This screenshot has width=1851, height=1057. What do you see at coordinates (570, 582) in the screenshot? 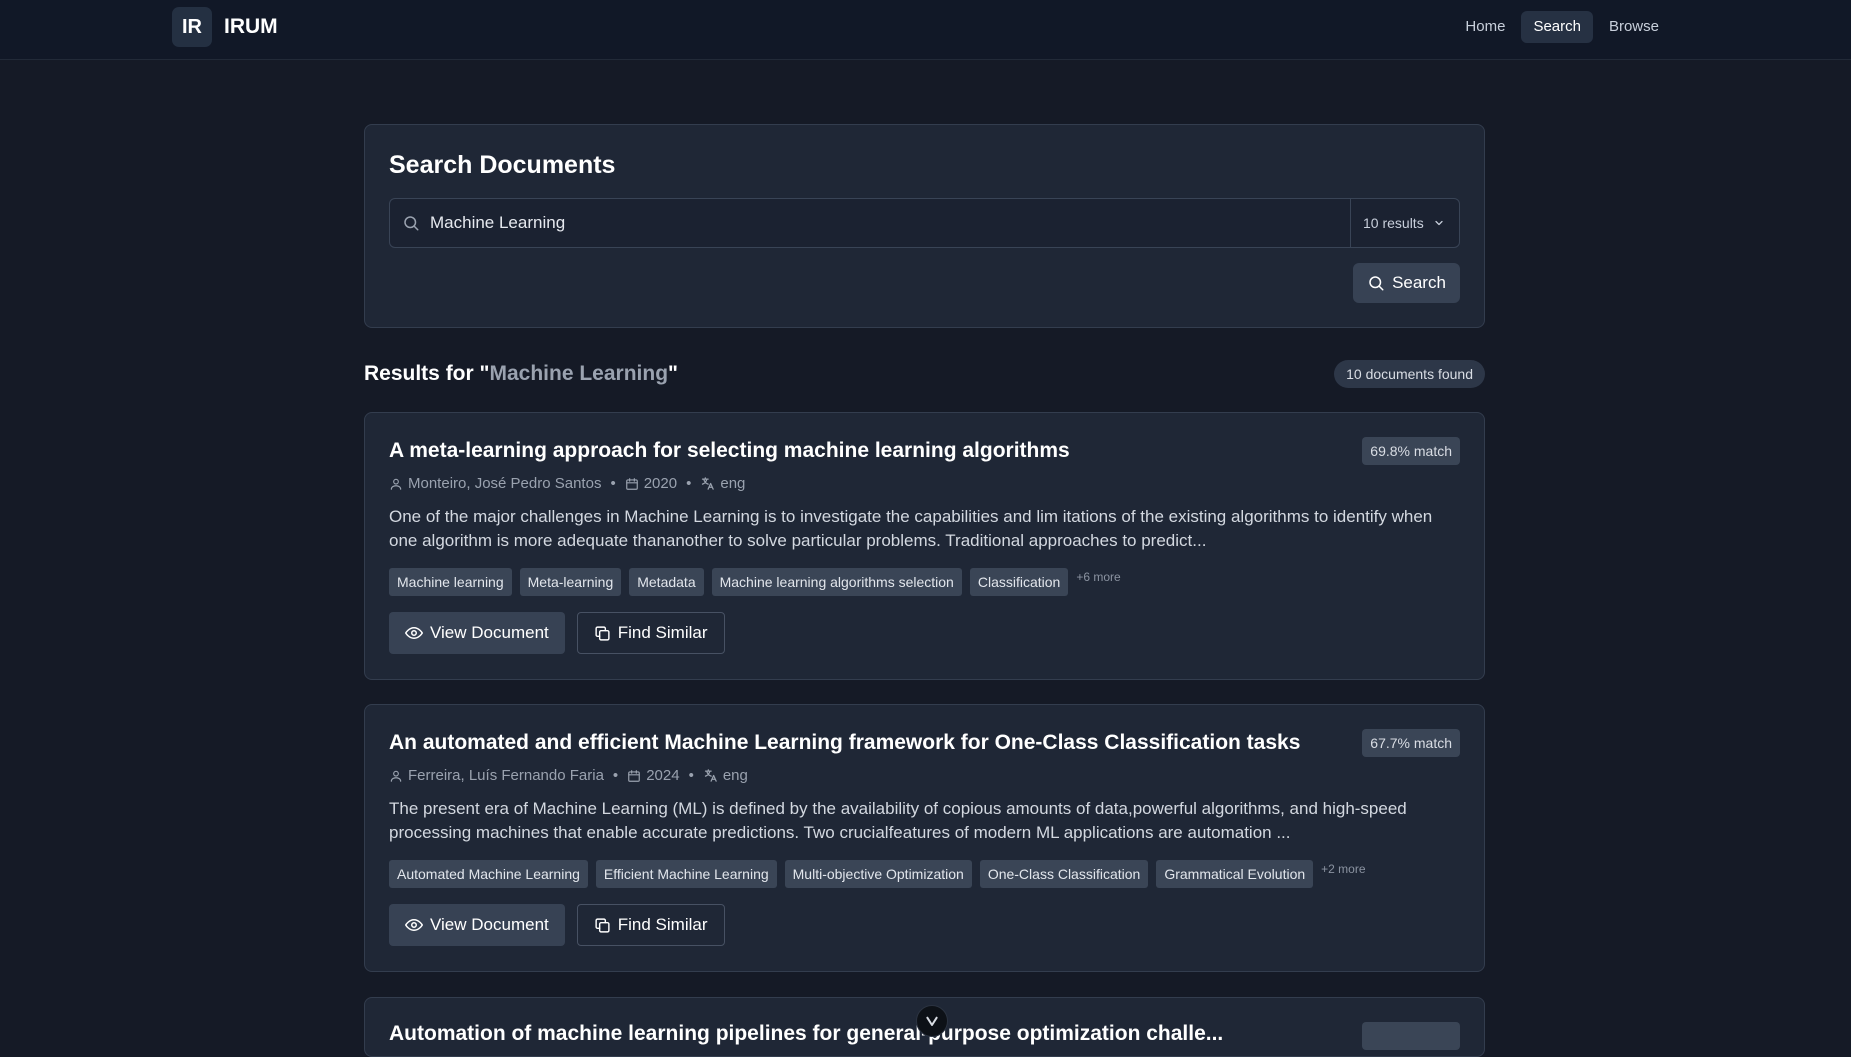
I see `keyword-tag: Meta-learning` at bounding box center [570, 582].